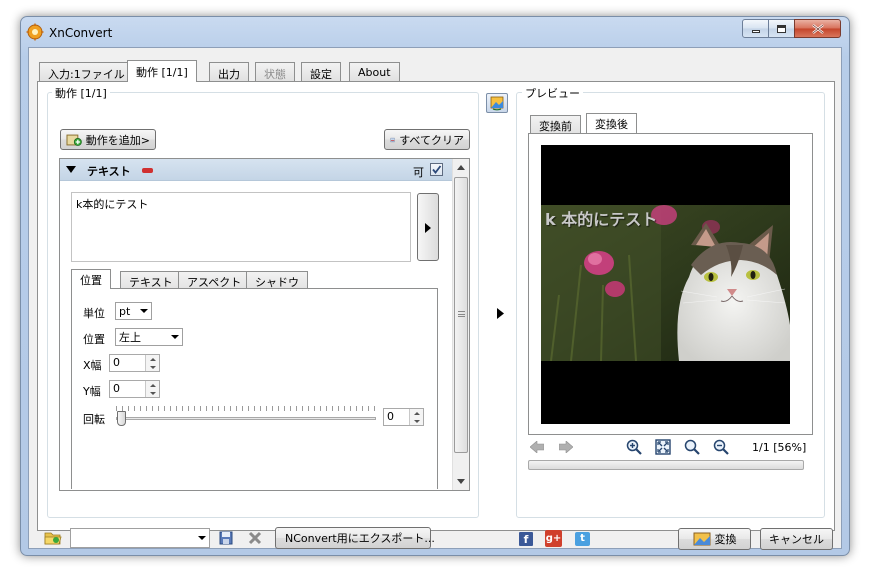  Describe the element at coordinates (390, 416) in the screenshot. I see `rotation-value: 0` at that location.